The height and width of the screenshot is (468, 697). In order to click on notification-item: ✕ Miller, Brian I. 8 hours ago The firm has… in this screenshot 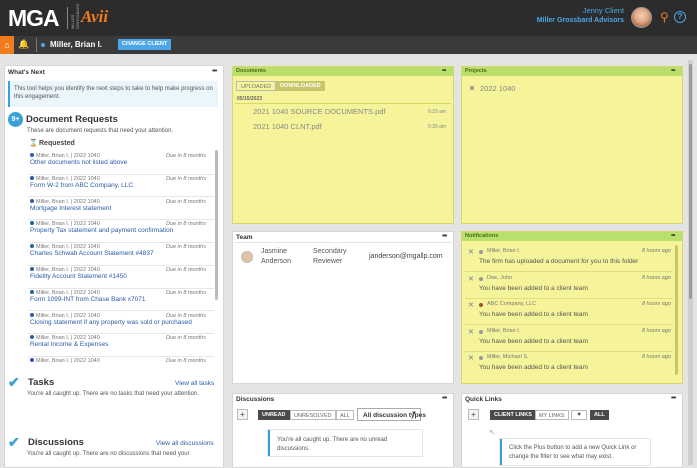, I will do `click(569, 259)`.